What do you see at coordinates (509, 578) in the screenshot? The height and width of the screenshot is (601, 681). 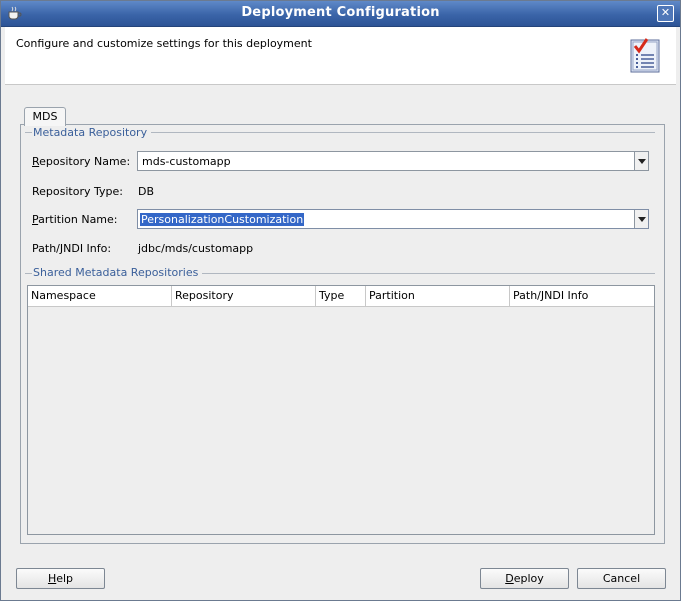 I see `deploy-mnemonic: D` at bounding box center [509, 578].